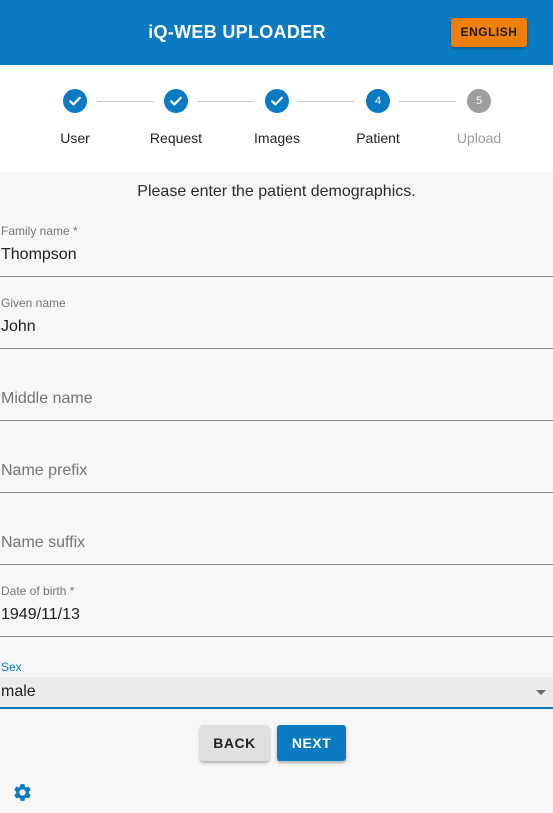 This screenshot has width=553, height=813. What do you see at coordinates (39, 255) in the screenshot?
I see `family-name-input: Thompson` at bounding box center [39, 255].